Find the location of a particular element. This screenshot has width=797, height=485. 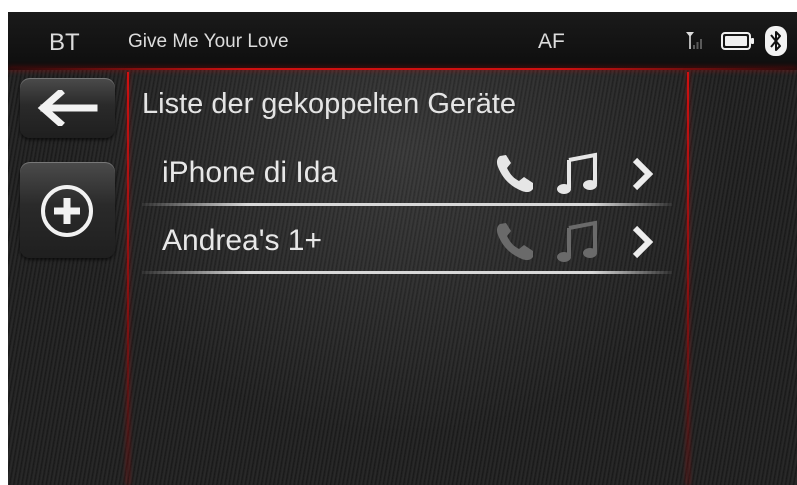

signal-icon is located at coordinates (694, 40).